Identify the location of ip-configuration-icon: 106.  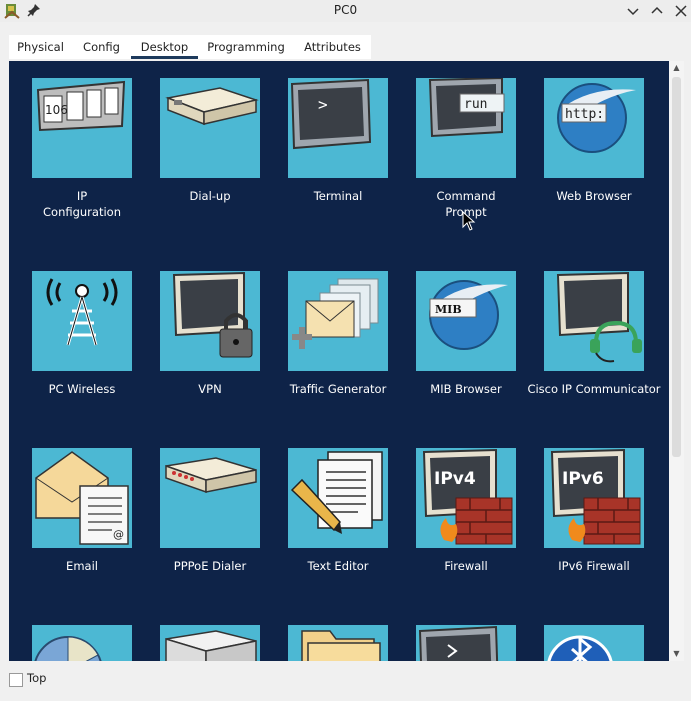
(81, 106).